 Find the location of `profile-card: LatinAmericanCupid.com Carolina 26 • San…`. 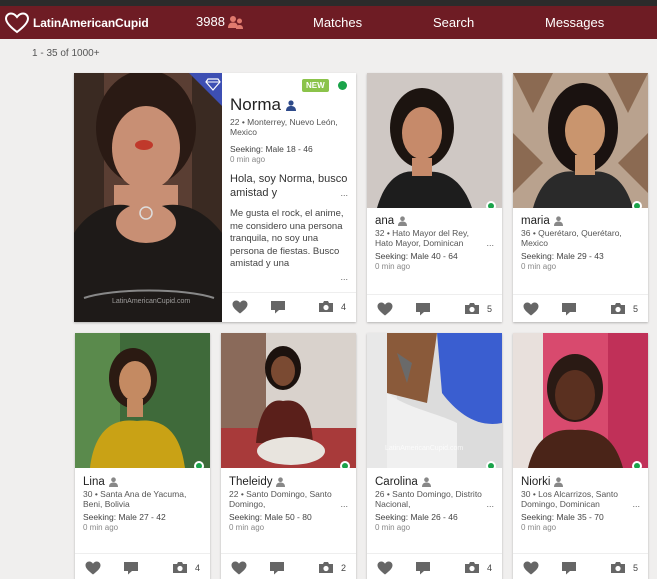

profile-card: LatinAmericanCupid.com Carolina 26 • San… is located at coordinates (434, 456).